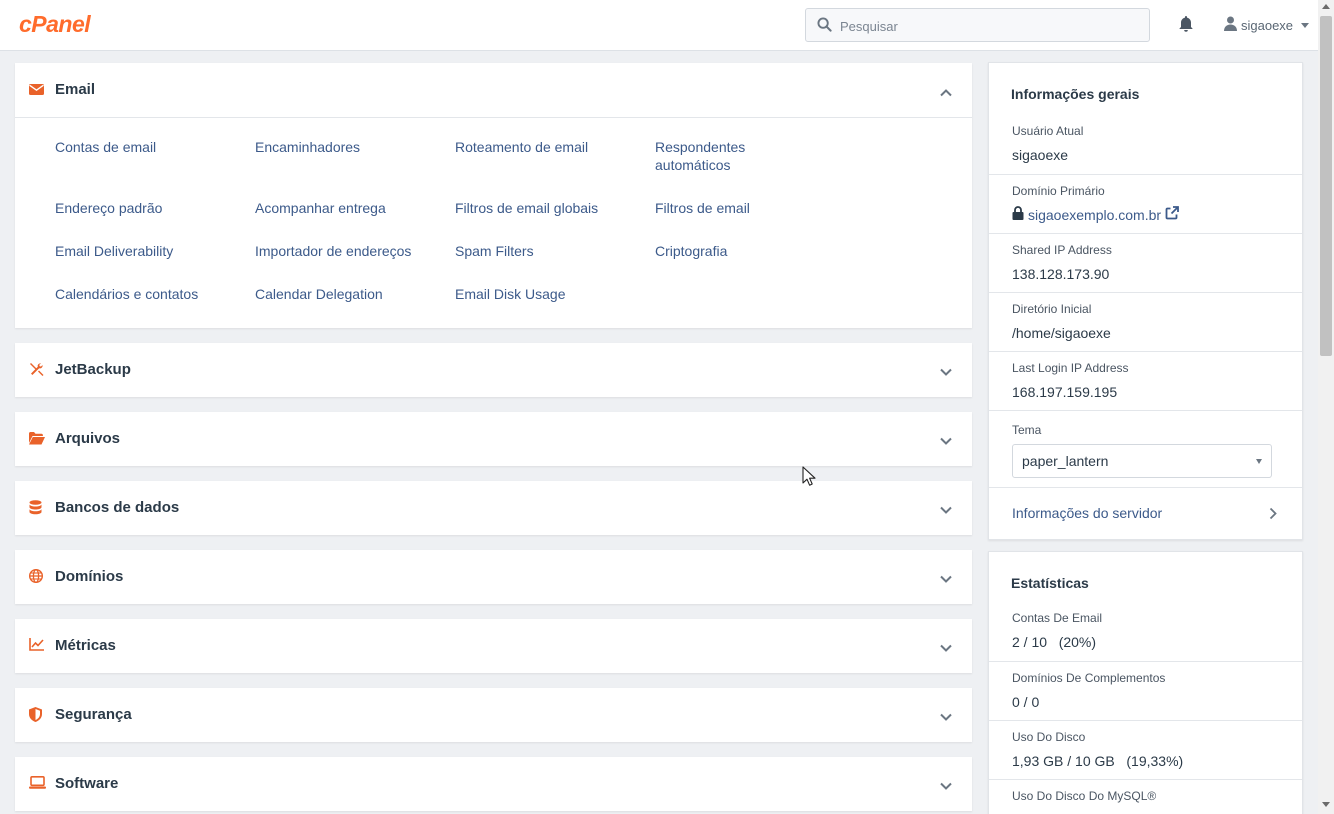  Describe the element at coordinates (1230, 25) in the screenshot. I see `user-icon` at that location.